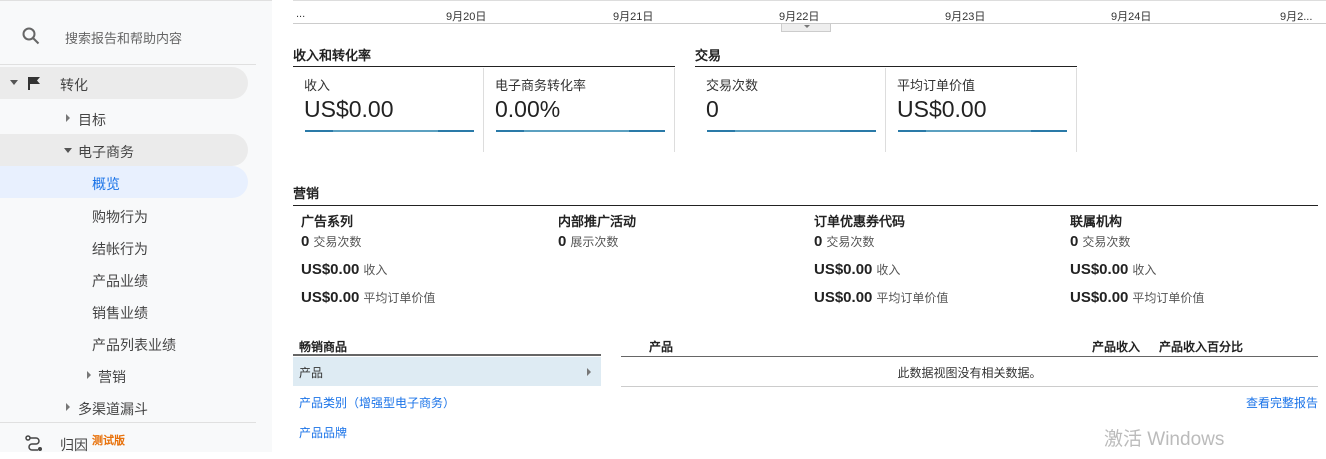  I want to click on sidebar-label: 结帐行为, so click(120, 249).